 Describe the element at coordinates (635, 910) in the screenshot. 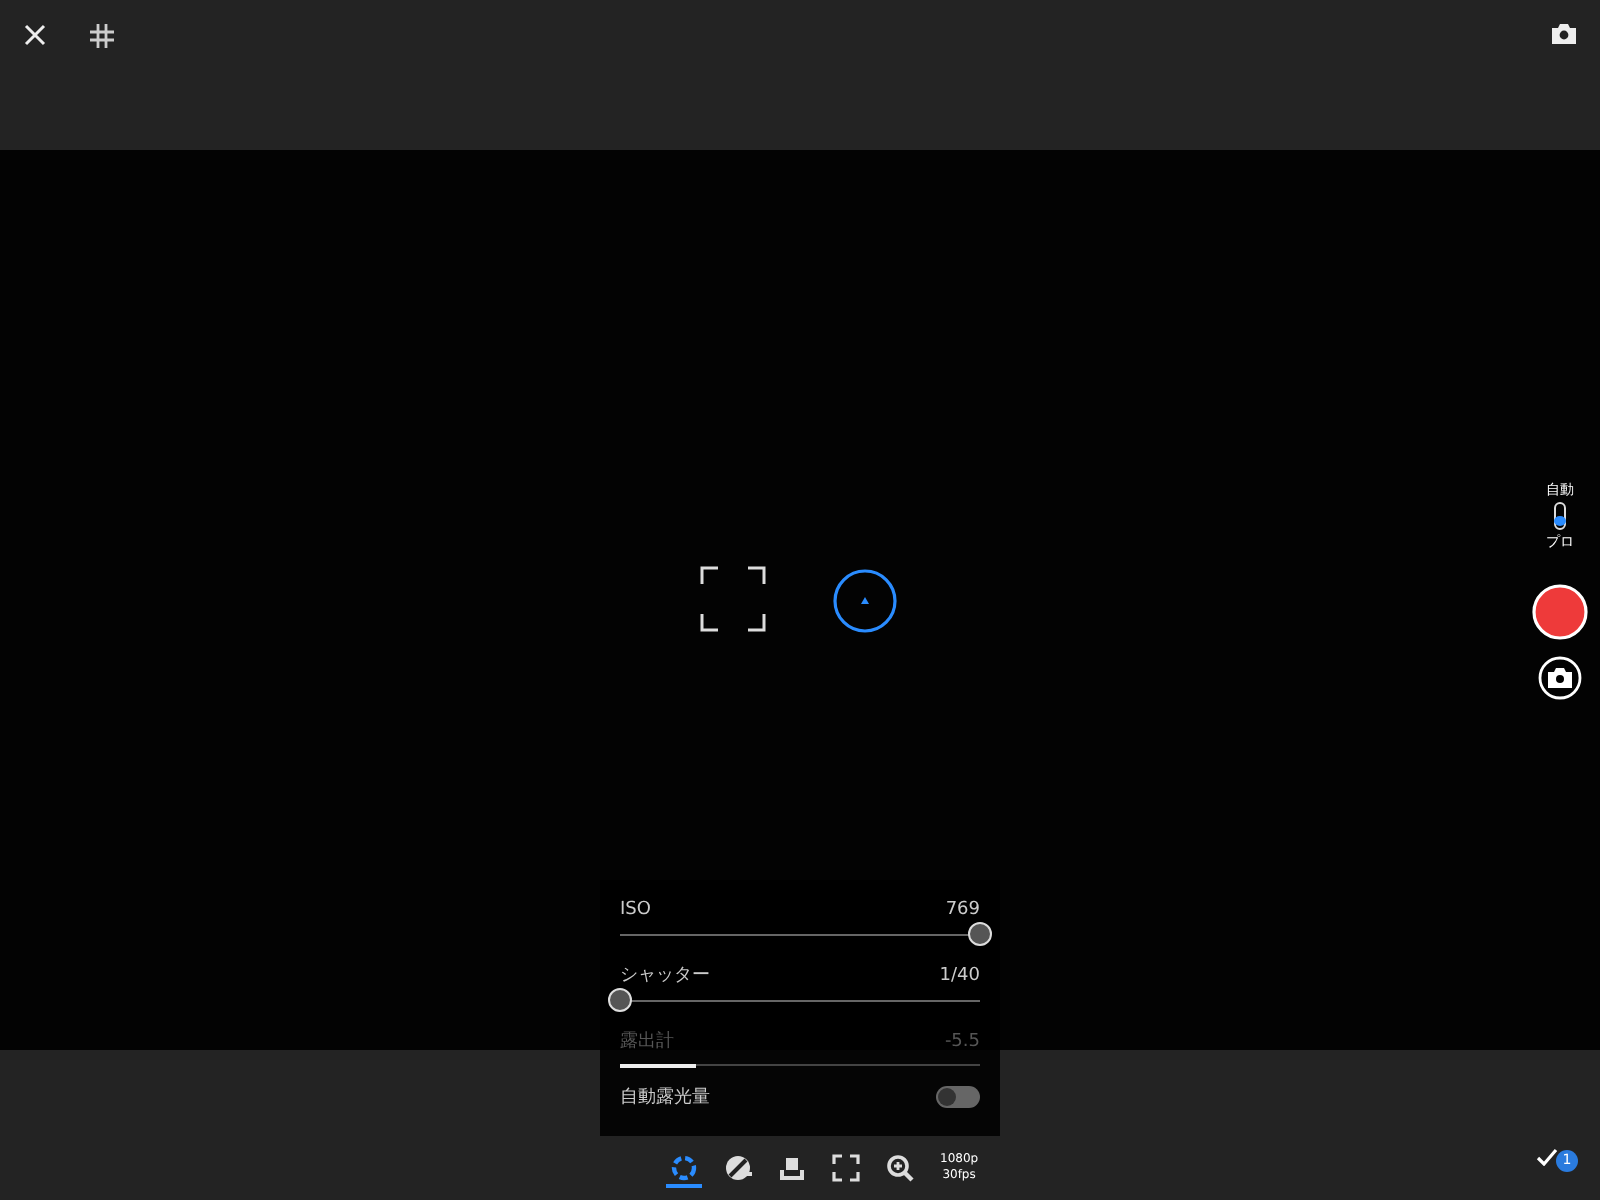

I see `slider-label: ISO` at that location.